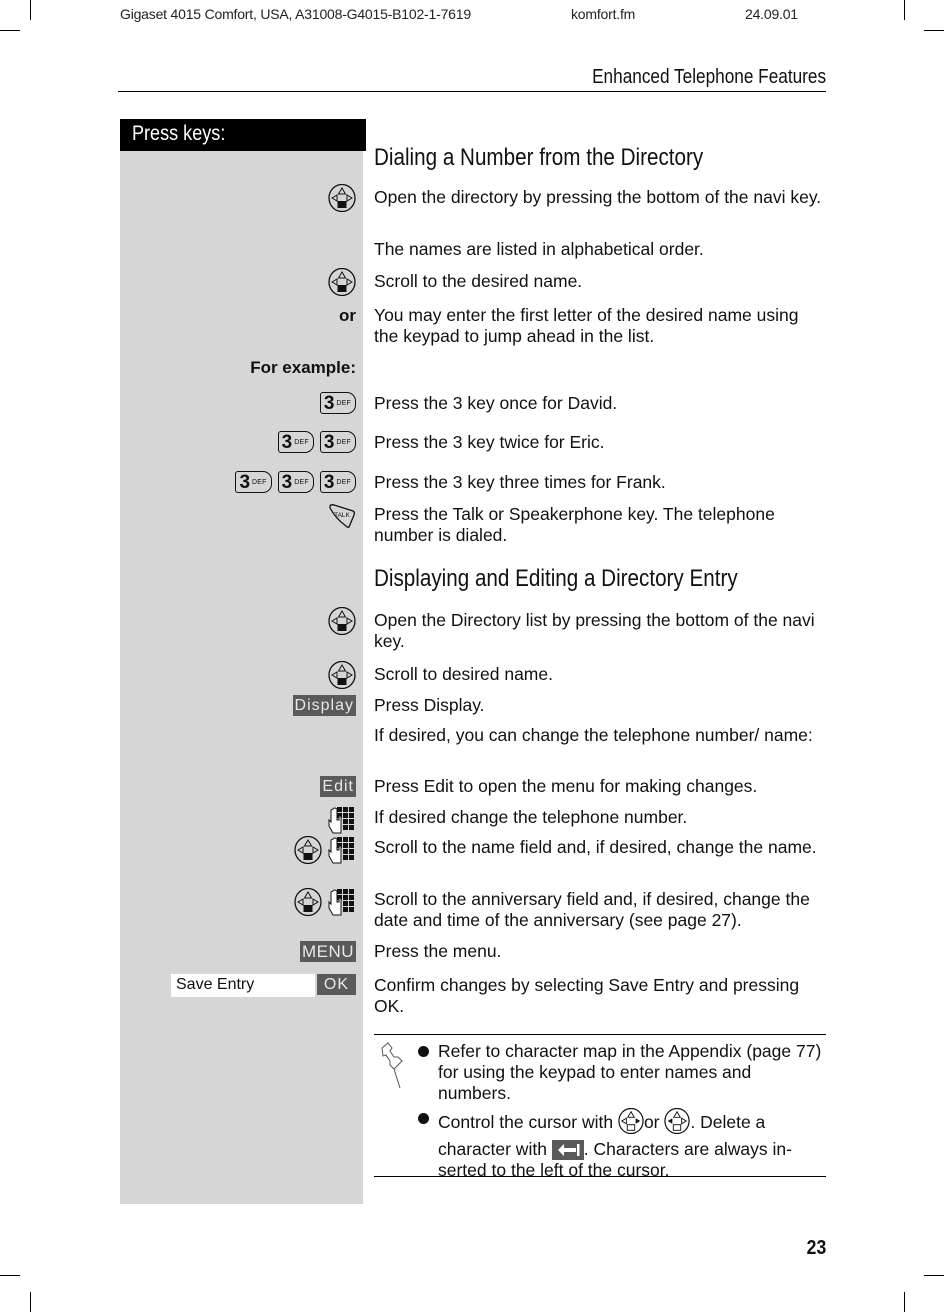 This screenshot has width=944, height=1312. Describe the element at coordinates (567, 1150) in the screenshot. I see `delete-key-icon` at that location.